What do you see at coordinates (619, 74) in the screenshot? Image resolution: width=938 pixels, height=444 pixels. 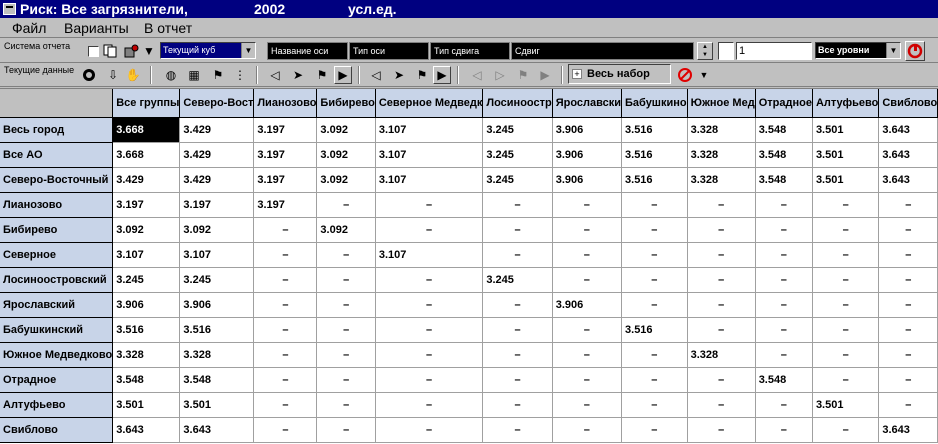 I see `set-selector: + Весь набор` at bounding box center [619, 74].